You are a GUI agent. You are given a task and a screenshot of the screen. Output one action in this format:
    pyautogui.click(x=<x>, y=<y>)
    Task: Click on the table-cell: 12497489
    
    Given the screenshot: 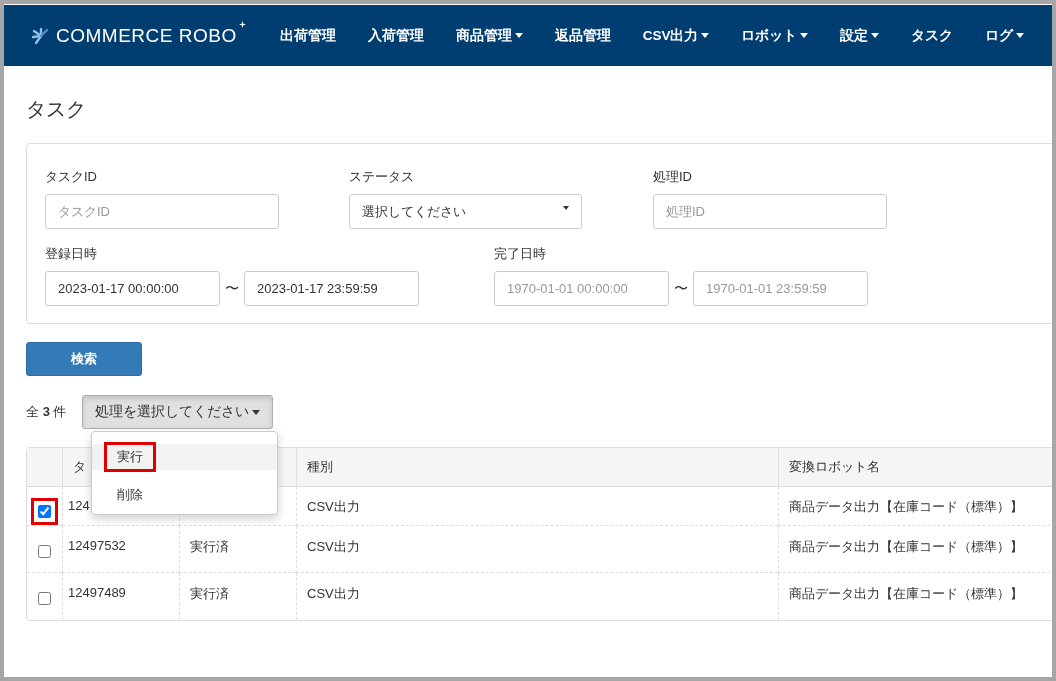 What is the action you would take?
    pyautogui.click(x=97, y=592)
    